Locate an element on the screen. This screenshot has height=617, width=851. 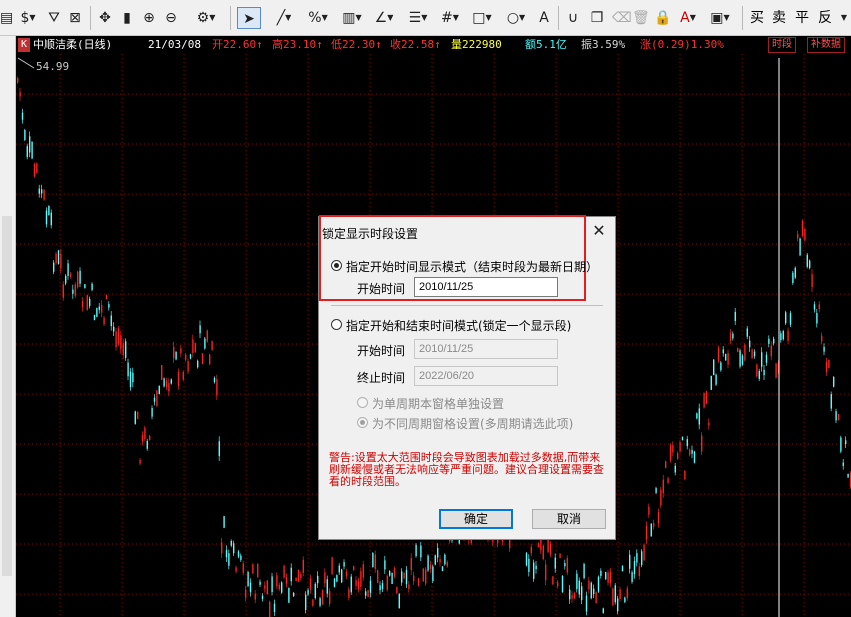
magnet-icon: ∪ is located at coordinates (573, 18).